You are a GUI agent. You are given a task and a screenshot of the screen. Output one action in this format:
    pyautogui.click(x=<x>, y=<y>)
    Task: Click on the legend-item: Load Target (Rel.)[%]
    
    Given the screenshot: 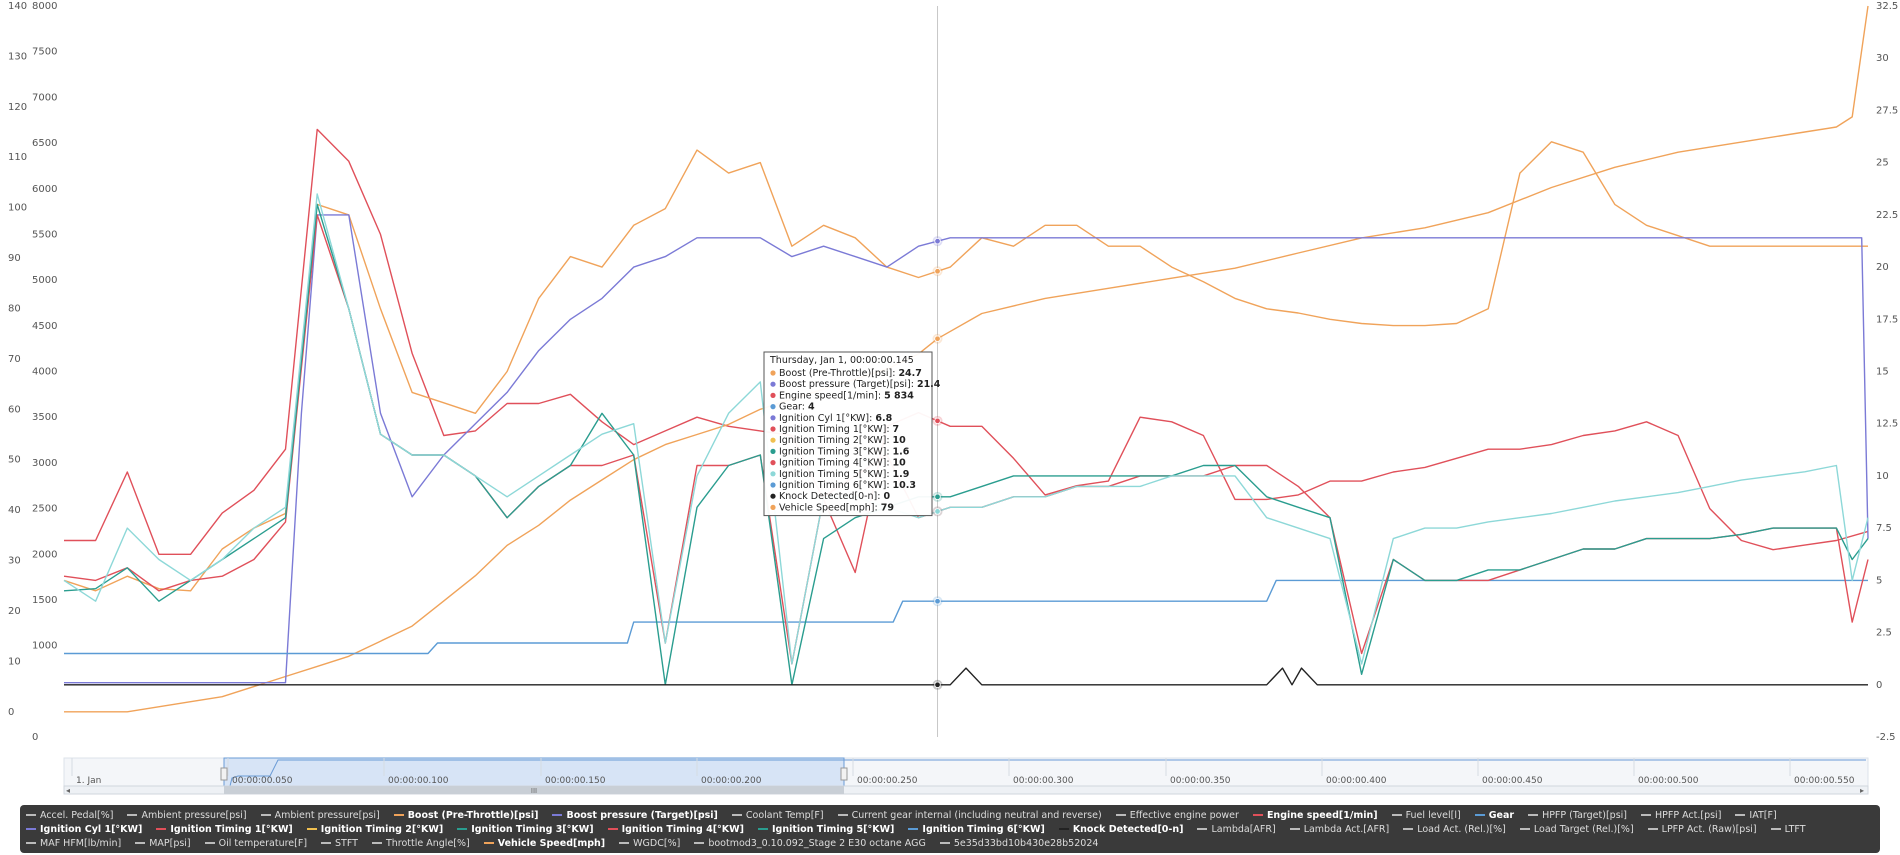 What is the action you would take?
    pyautogui.click(x=1576, y=829)
    